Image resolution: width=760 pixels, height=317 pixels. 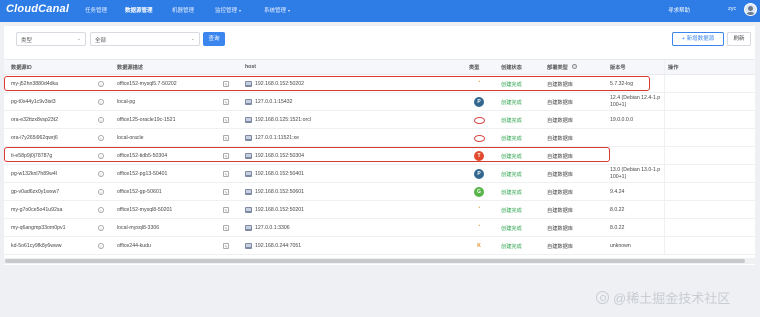 I want to click on version-line: 9.4.24, so click(x=617, y=192).